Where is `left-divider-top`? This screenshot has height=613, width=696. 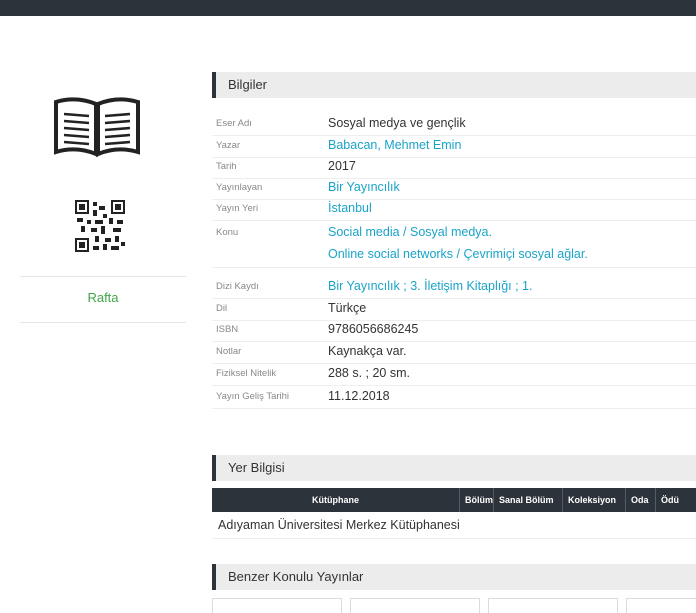 left-divider-top is located at coordinates (103, 276).